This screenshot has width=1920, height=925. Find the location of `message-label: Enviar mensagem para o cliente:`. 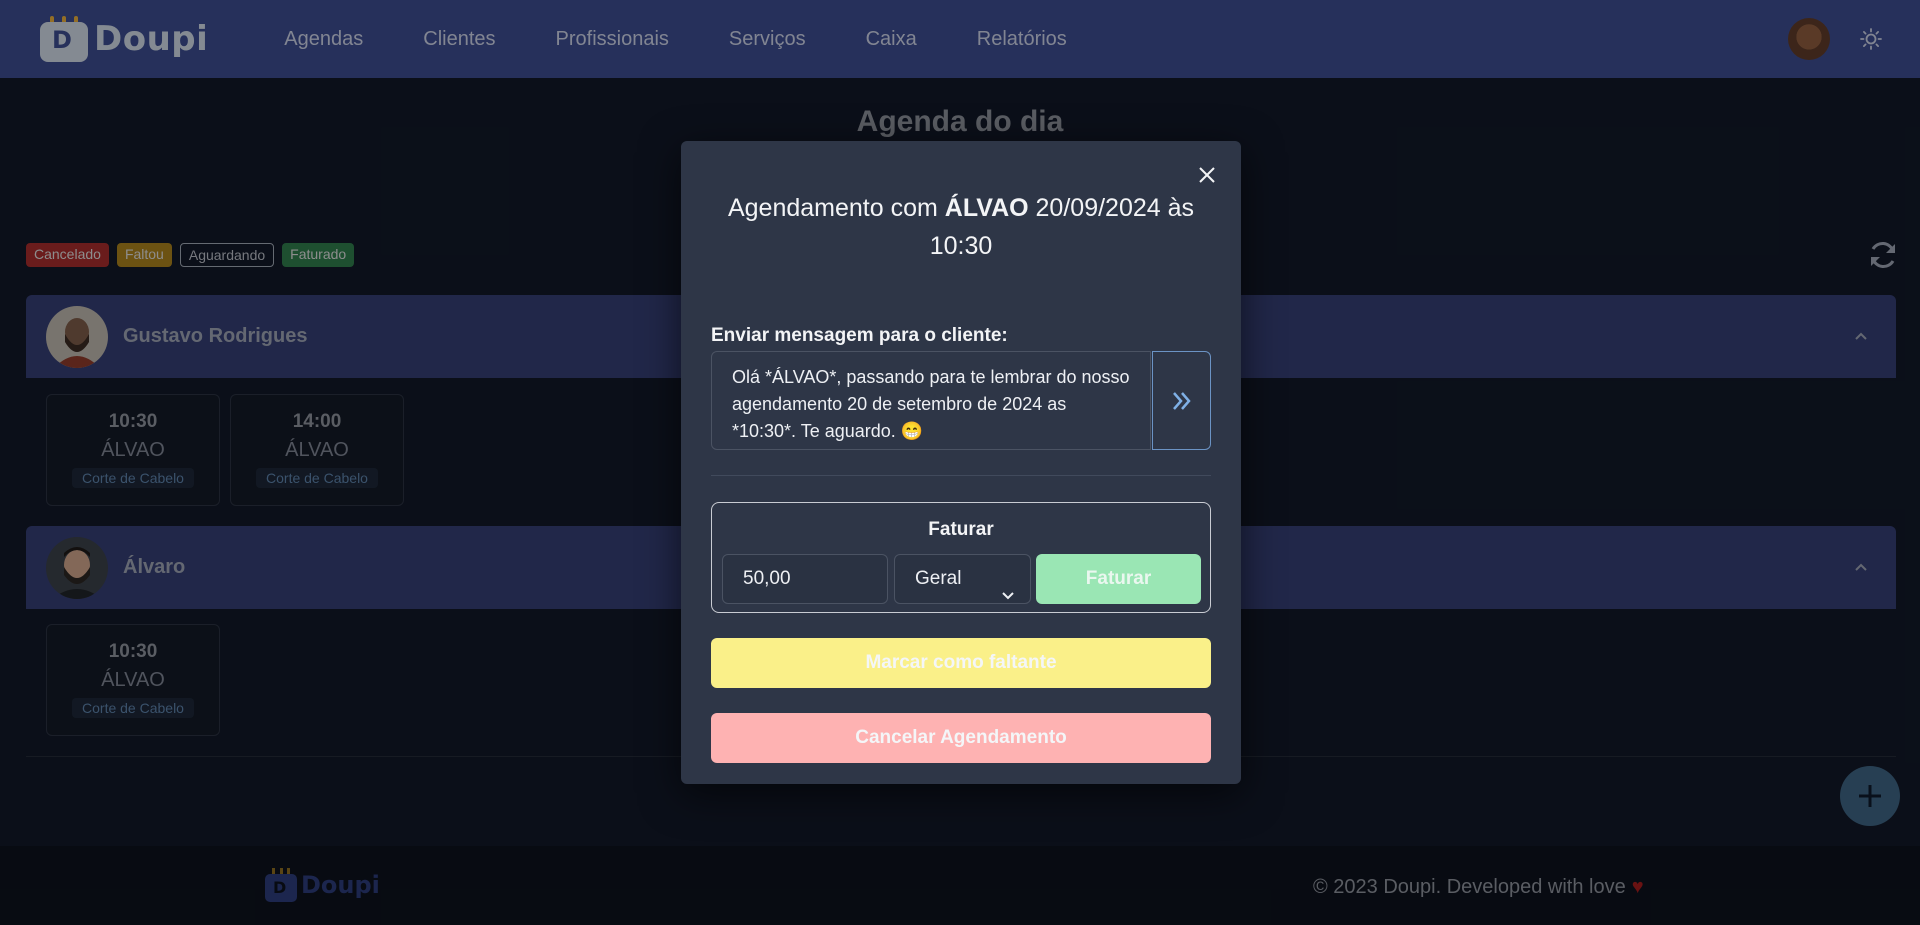

message-label: Enviar mensagem para o cliente: is located at coordinates (859, 335).